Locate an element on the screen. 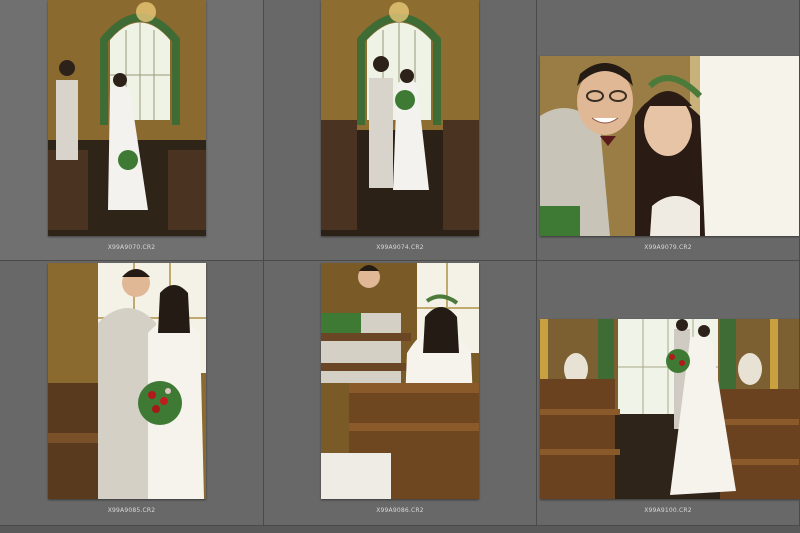 This screenshot has width=800, height=533. thumbnail-filename: X99A9086.CR2 is located at coordinates (400, 510).